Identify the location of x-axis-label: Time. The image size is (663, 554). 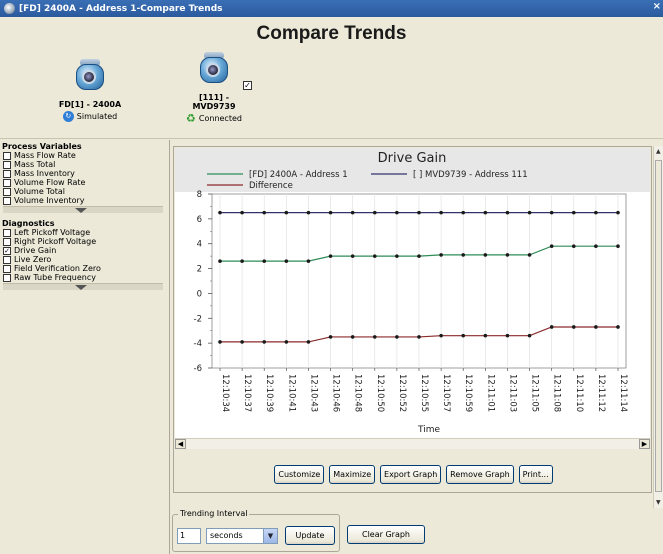
(428, 430).